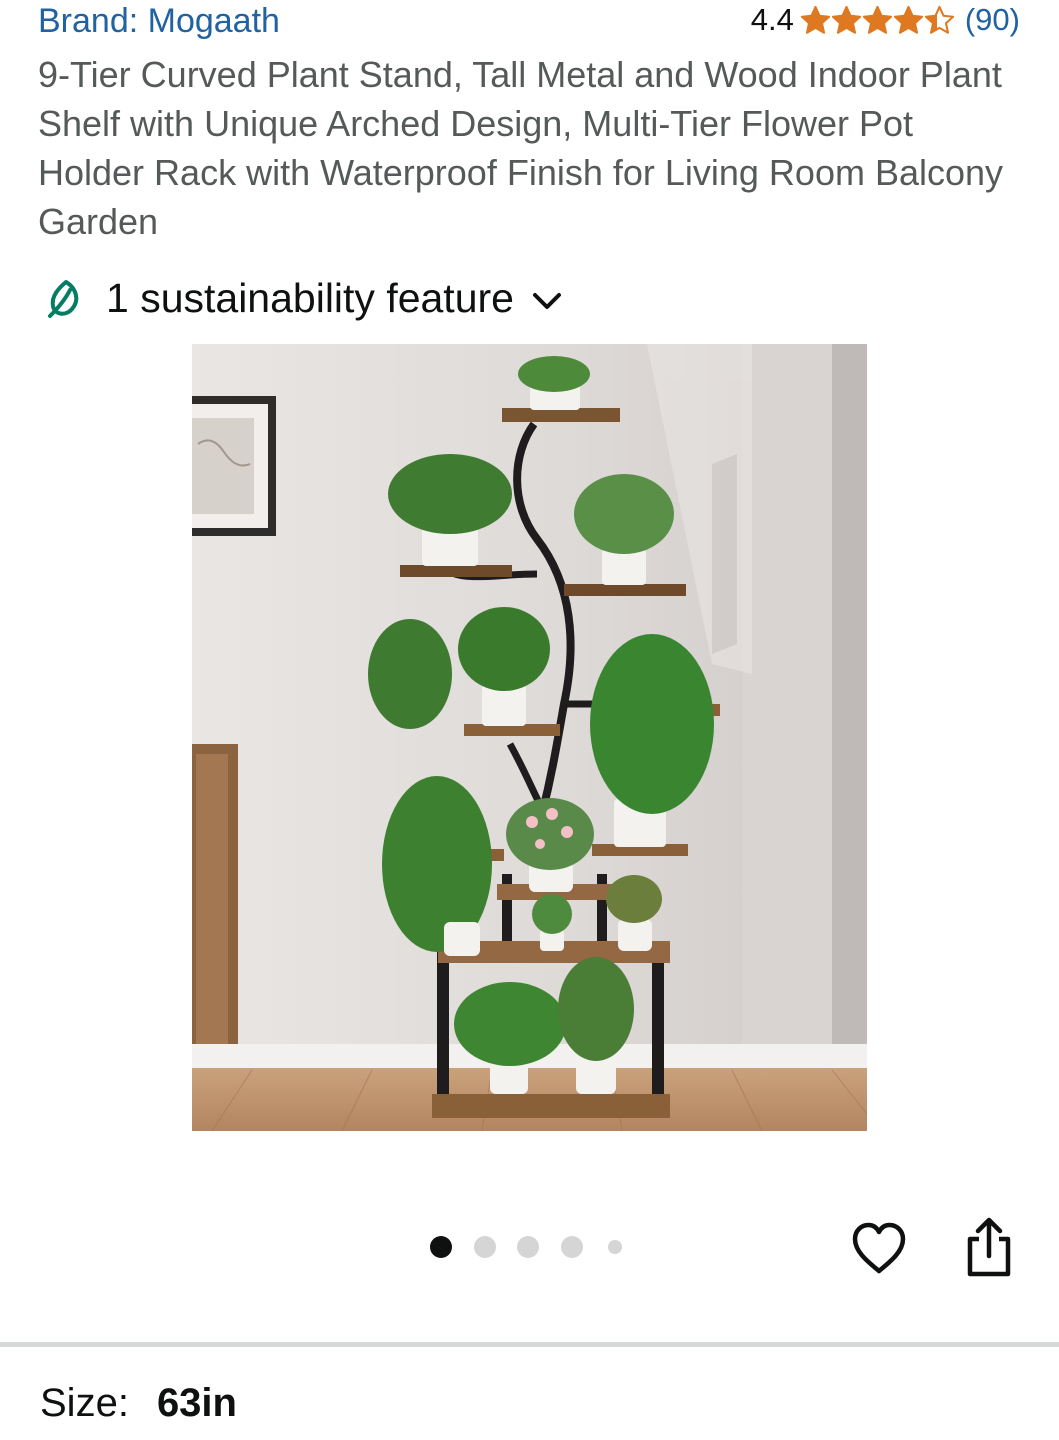 The image size is (1059, 1440). What do you see at coordinates (529, 22) in the screenshot?
I see `brand-rating-row: Brand: Mogaath 4.4 (90)` at bounding box center [529, 22].